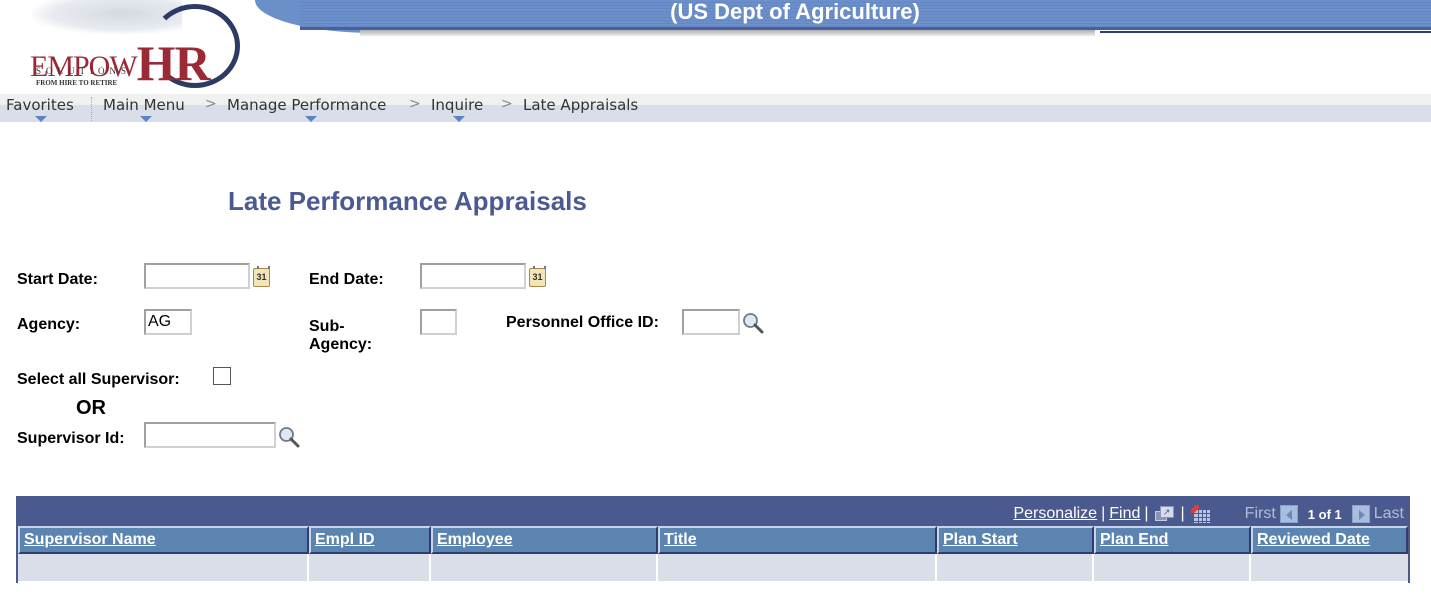  I want to click on next-page-icon, so click(1360, 514).